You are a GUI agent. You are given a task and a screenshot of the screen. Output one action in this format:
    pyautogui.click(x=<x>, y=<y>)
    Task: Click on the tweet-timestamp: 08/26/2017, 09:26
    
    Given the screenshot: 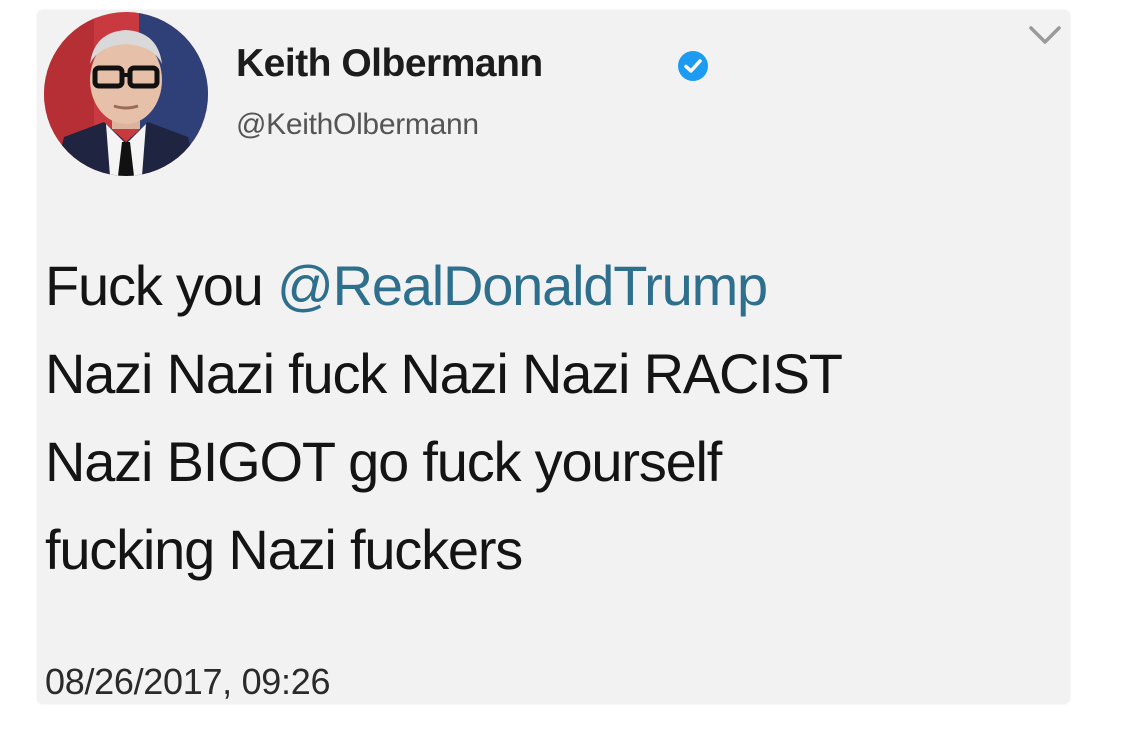 What is the action you would take?
    pyautogui.click(x=187, y=682)
    